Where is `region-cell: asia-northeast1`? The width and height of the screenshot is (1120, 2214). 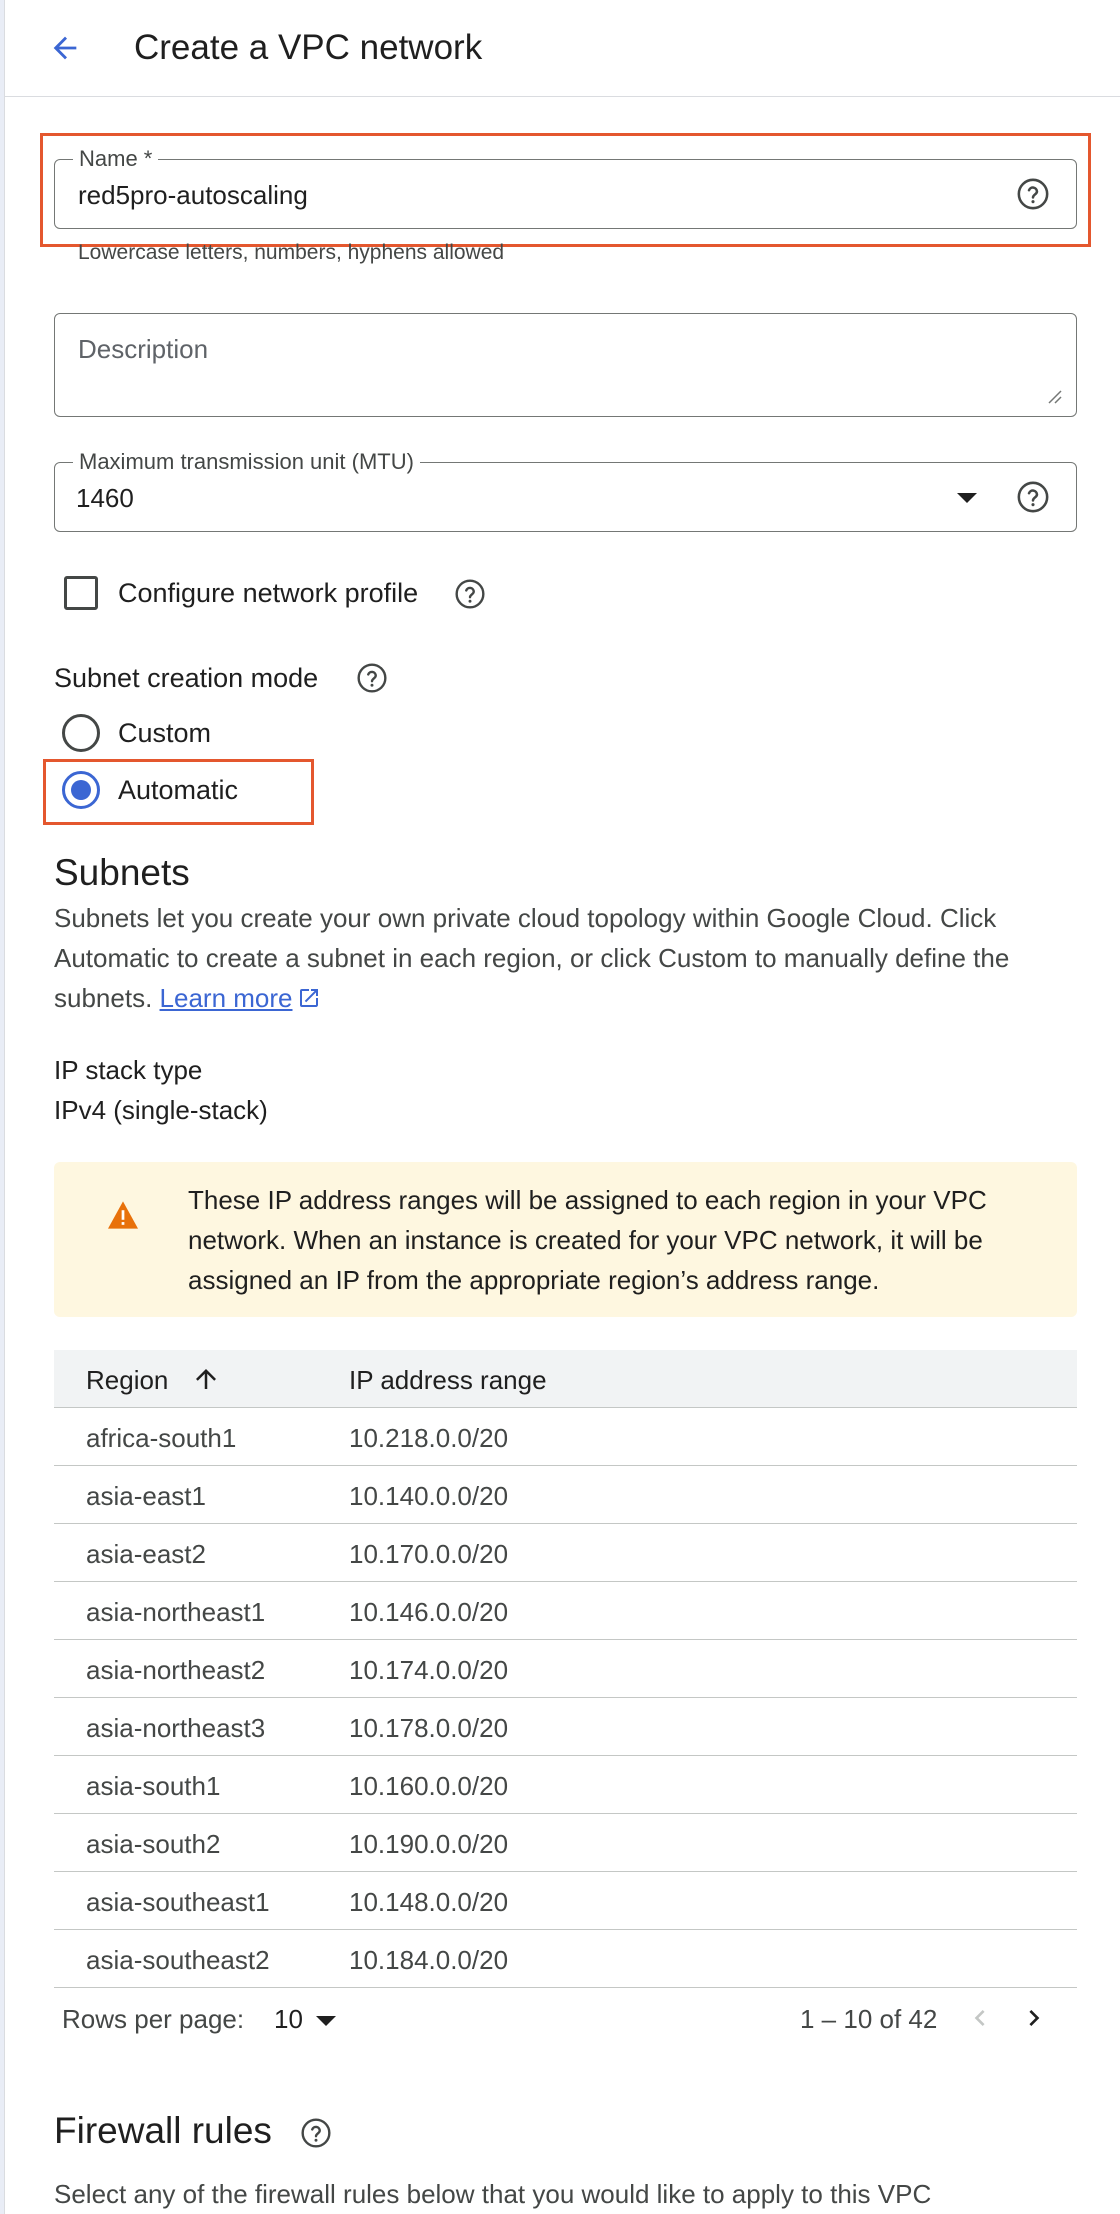 region-cell: asia-northeast1 is located at coordinates (176, 1612).